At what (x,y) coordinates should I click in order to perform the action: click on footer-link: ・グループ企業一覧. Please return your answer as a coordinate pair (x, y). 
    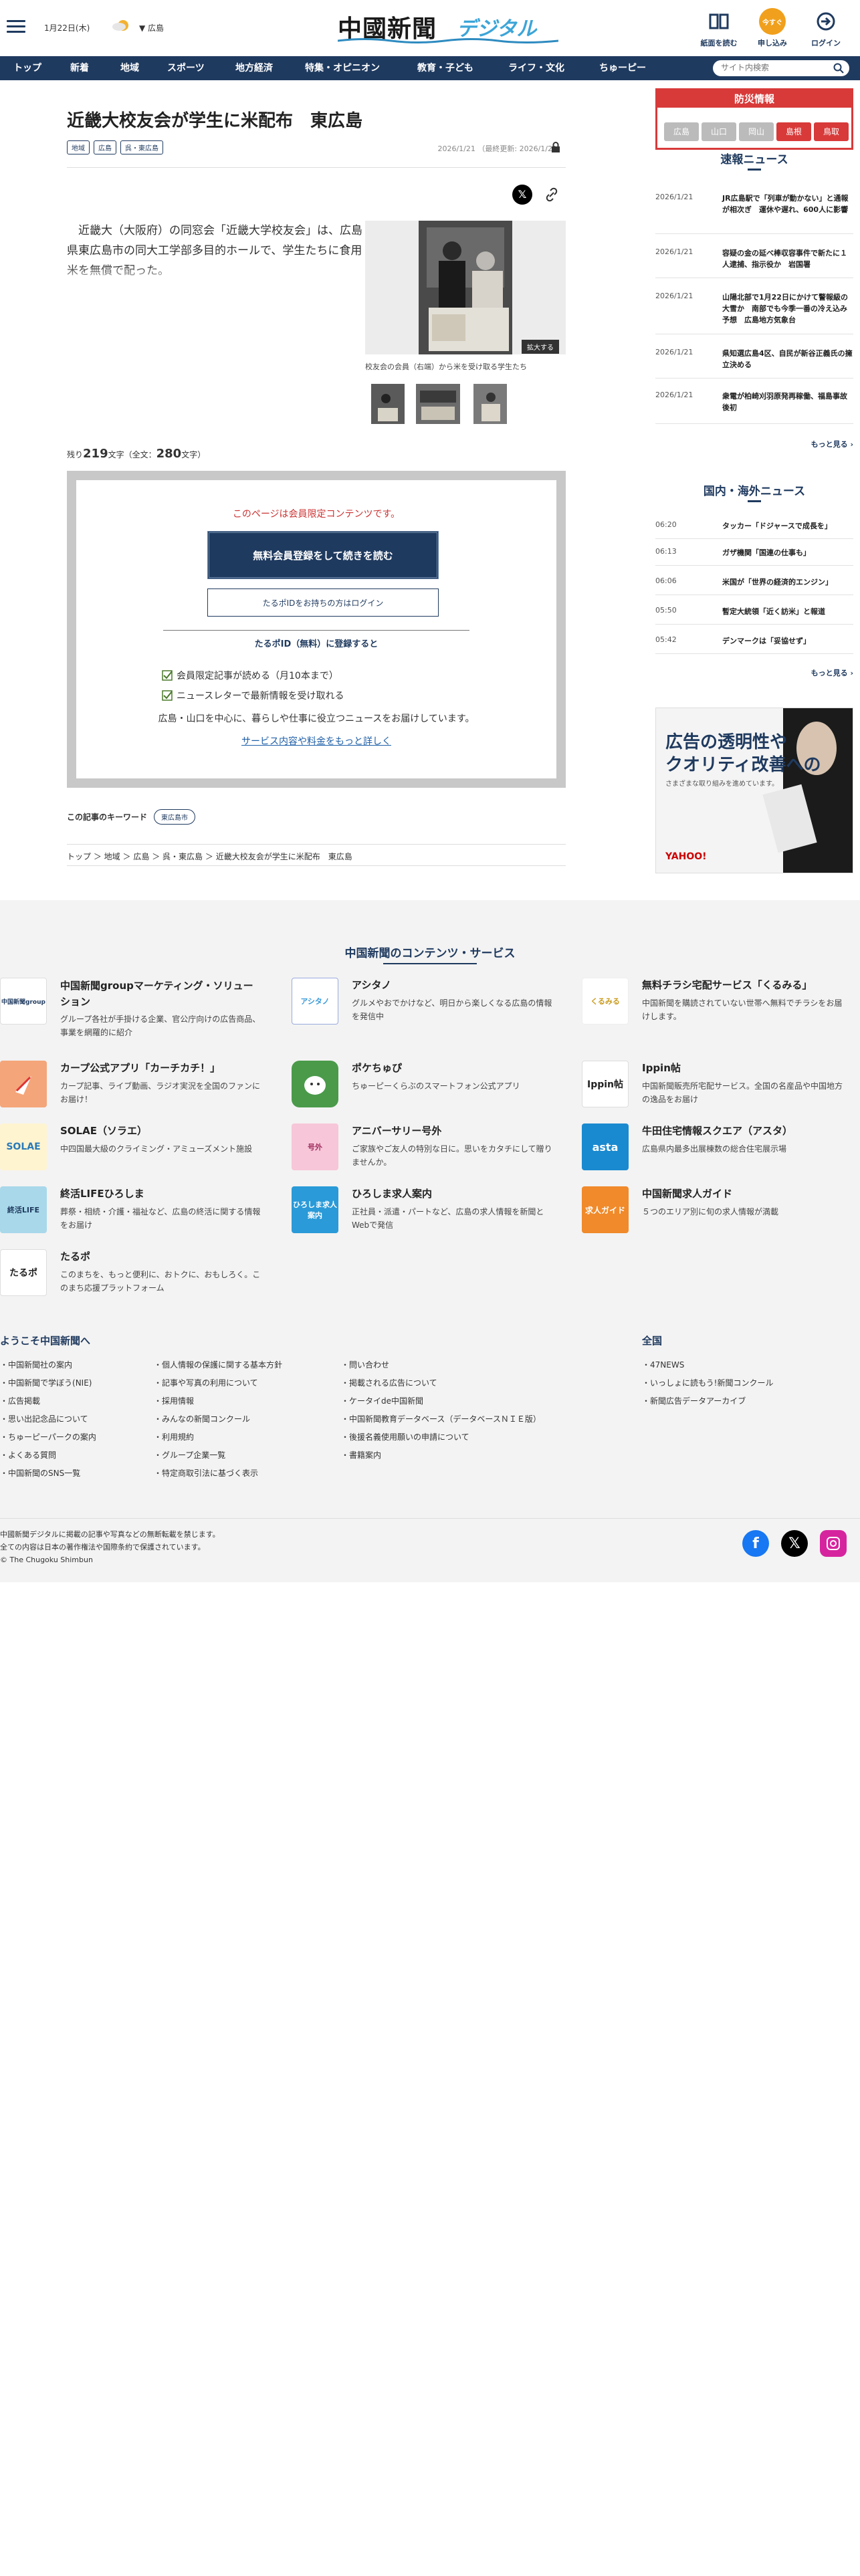
    Looking at the image, I should click on (218, 1458).